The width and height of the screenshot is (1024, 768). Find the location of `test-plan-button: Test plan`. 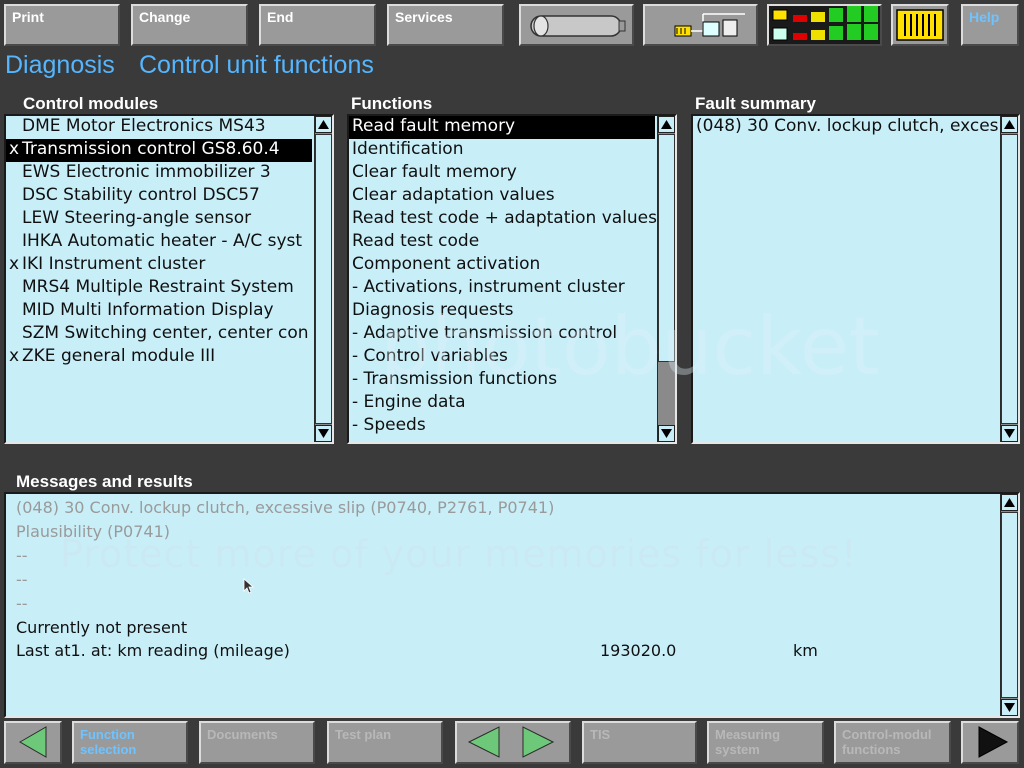

test-plan-button: Test plan is located at coordinates (385, 742).